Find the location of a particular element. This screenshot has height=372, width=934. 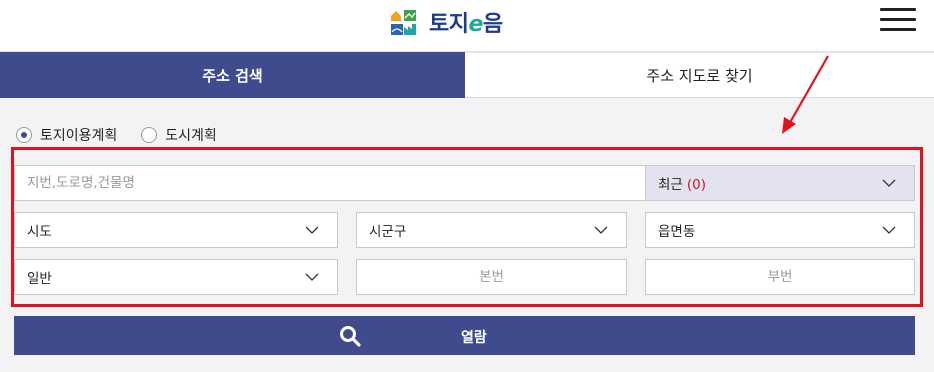

main-number-input is located at coordinates (491, 277).